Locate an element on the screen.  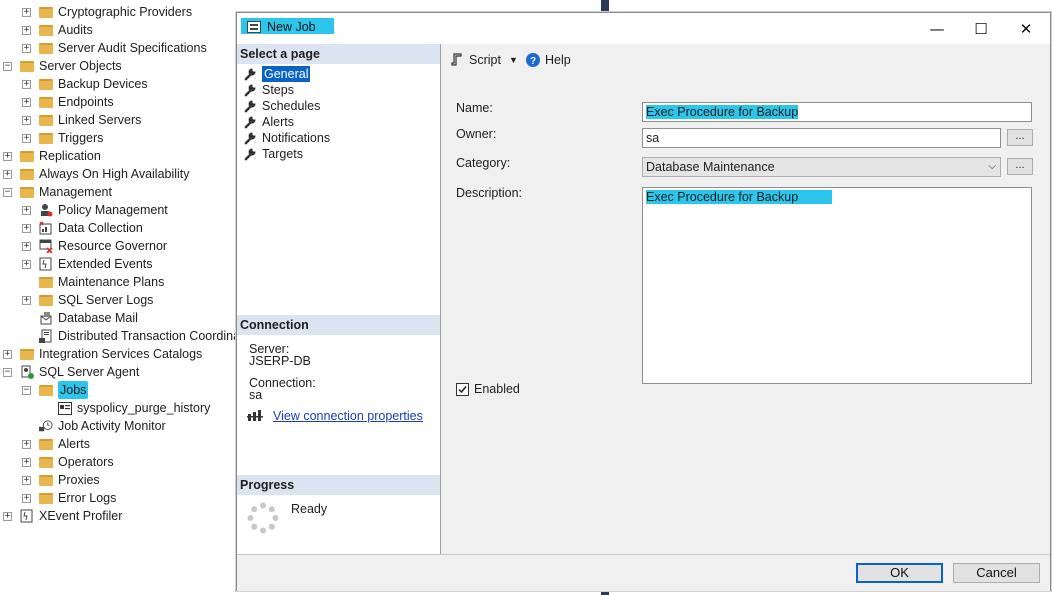
tree-node: Job Activity Monitor is located at coordinates (94, 426).